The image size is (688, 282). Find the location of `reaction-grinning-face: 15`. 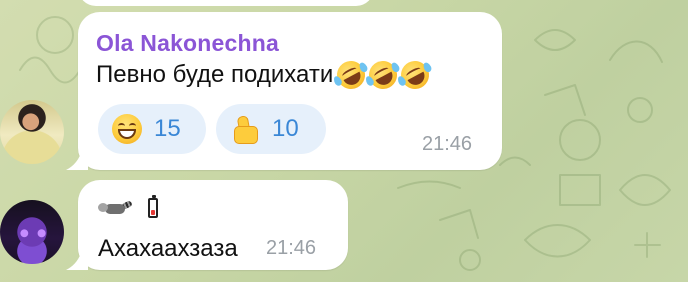

reaction-grinning-face: 15 is located at coordinates (152, 129).